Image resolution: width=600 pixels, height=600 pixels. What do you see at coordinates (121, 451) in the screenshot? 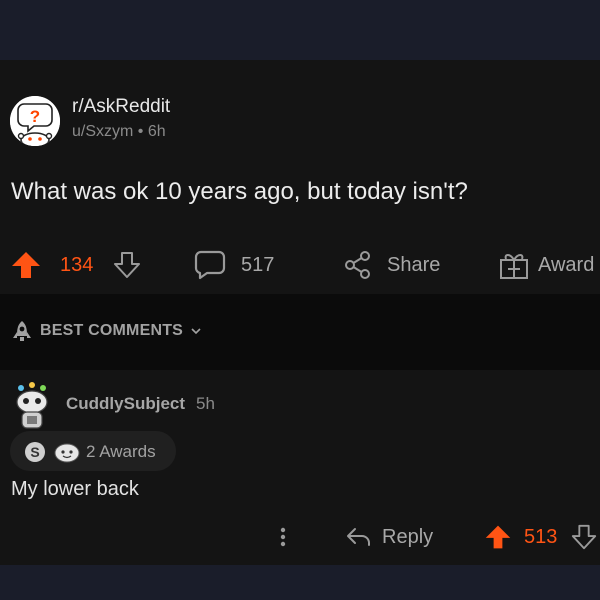
I see `awards-count: 2 Awards` at bounding box center [121, 451].